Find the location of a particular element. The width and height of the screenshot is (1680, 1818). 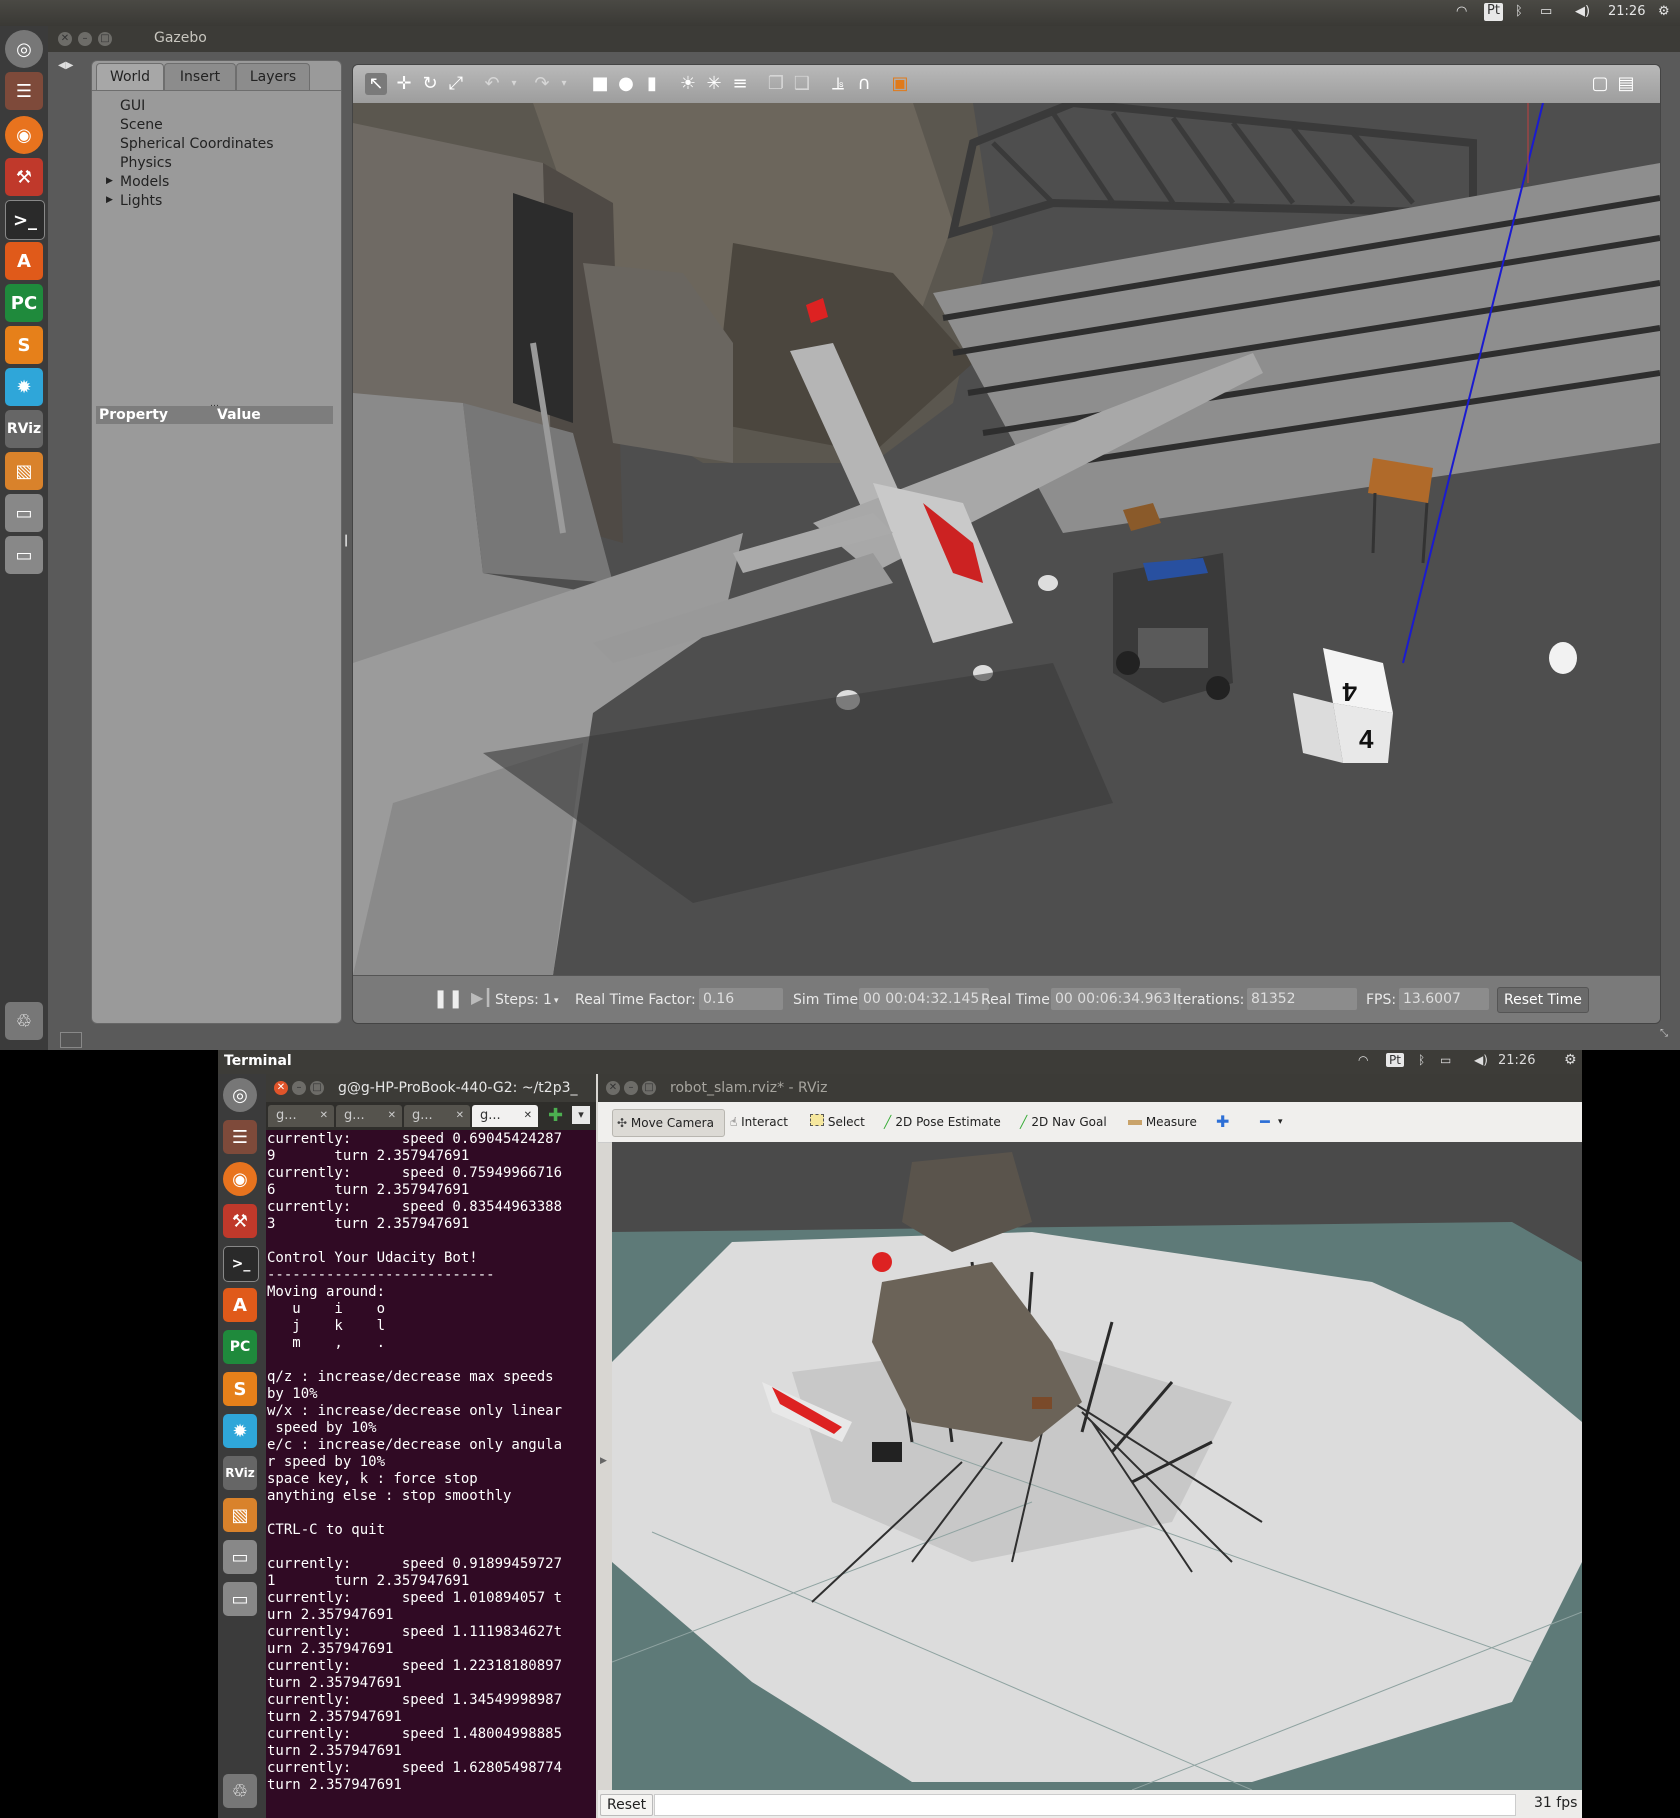

snap-icon: ∩ is located at coordinates (864, 84).